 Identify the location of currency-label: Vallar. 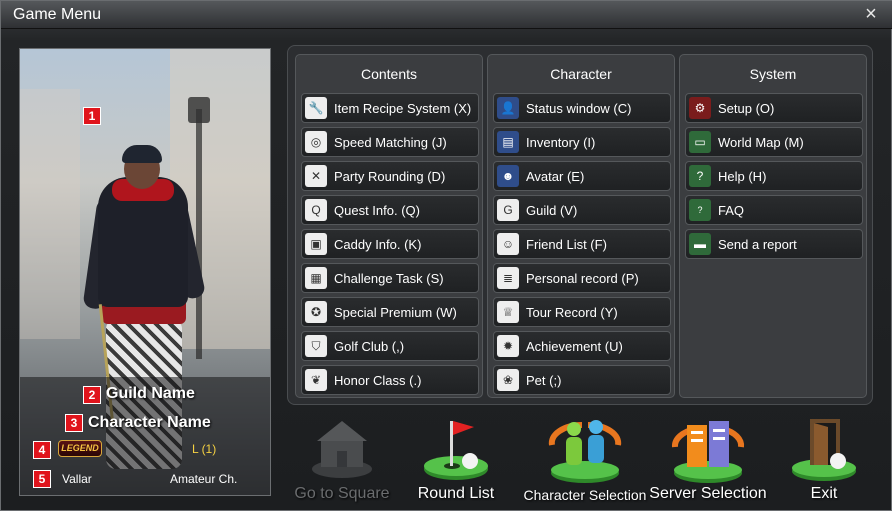
(77, 479).